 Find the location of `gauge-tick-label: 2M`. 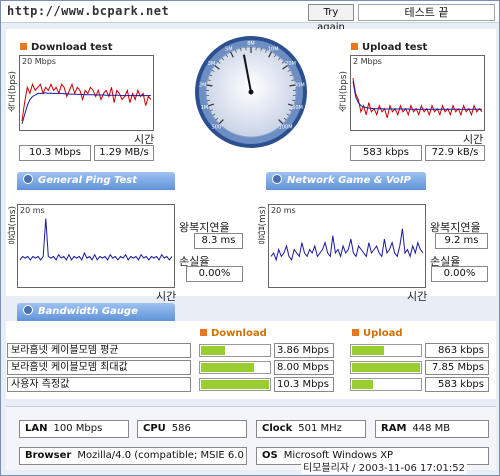

gauge-tick-label: 2M is located at coordinates (203, 85).